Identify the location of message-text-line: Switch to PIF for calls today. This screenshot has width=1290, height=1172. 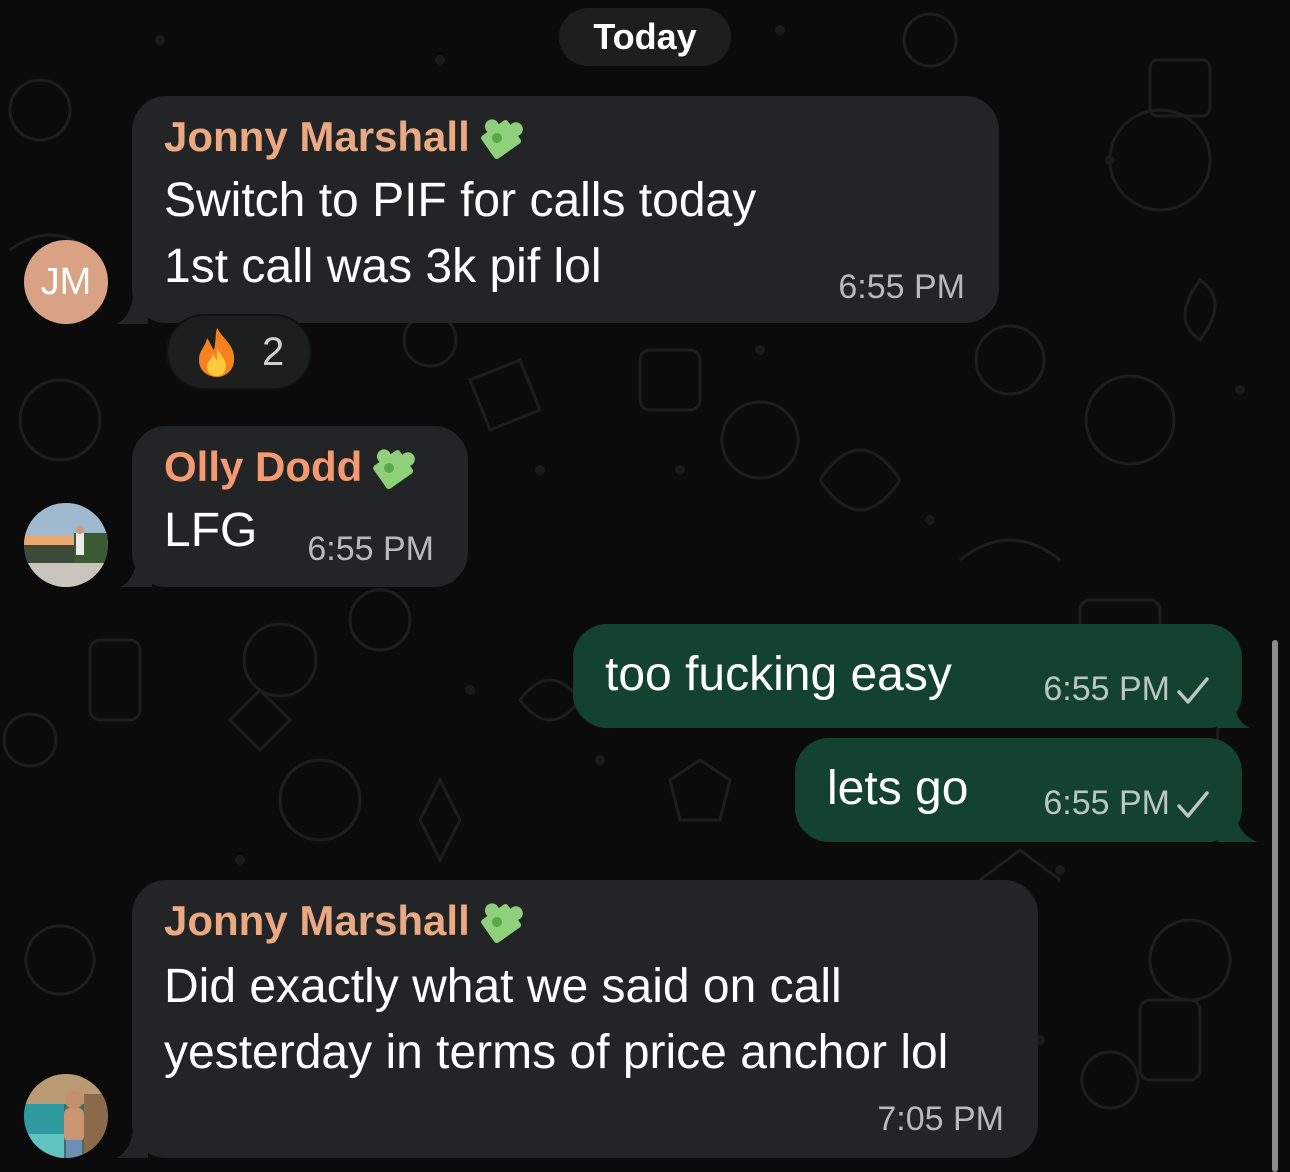
(460, 200).